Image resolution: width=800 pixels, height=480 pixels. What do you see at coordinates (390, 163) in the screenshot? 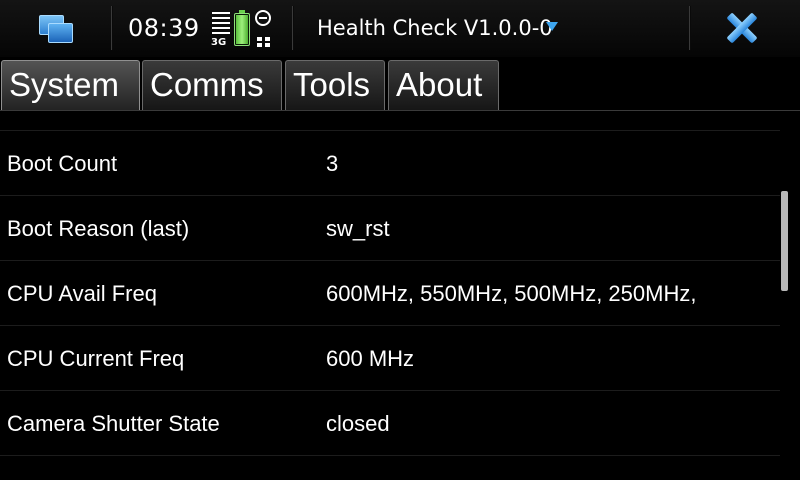
I see `list-item: Boot Count 3` at bounding box center [390, 163].